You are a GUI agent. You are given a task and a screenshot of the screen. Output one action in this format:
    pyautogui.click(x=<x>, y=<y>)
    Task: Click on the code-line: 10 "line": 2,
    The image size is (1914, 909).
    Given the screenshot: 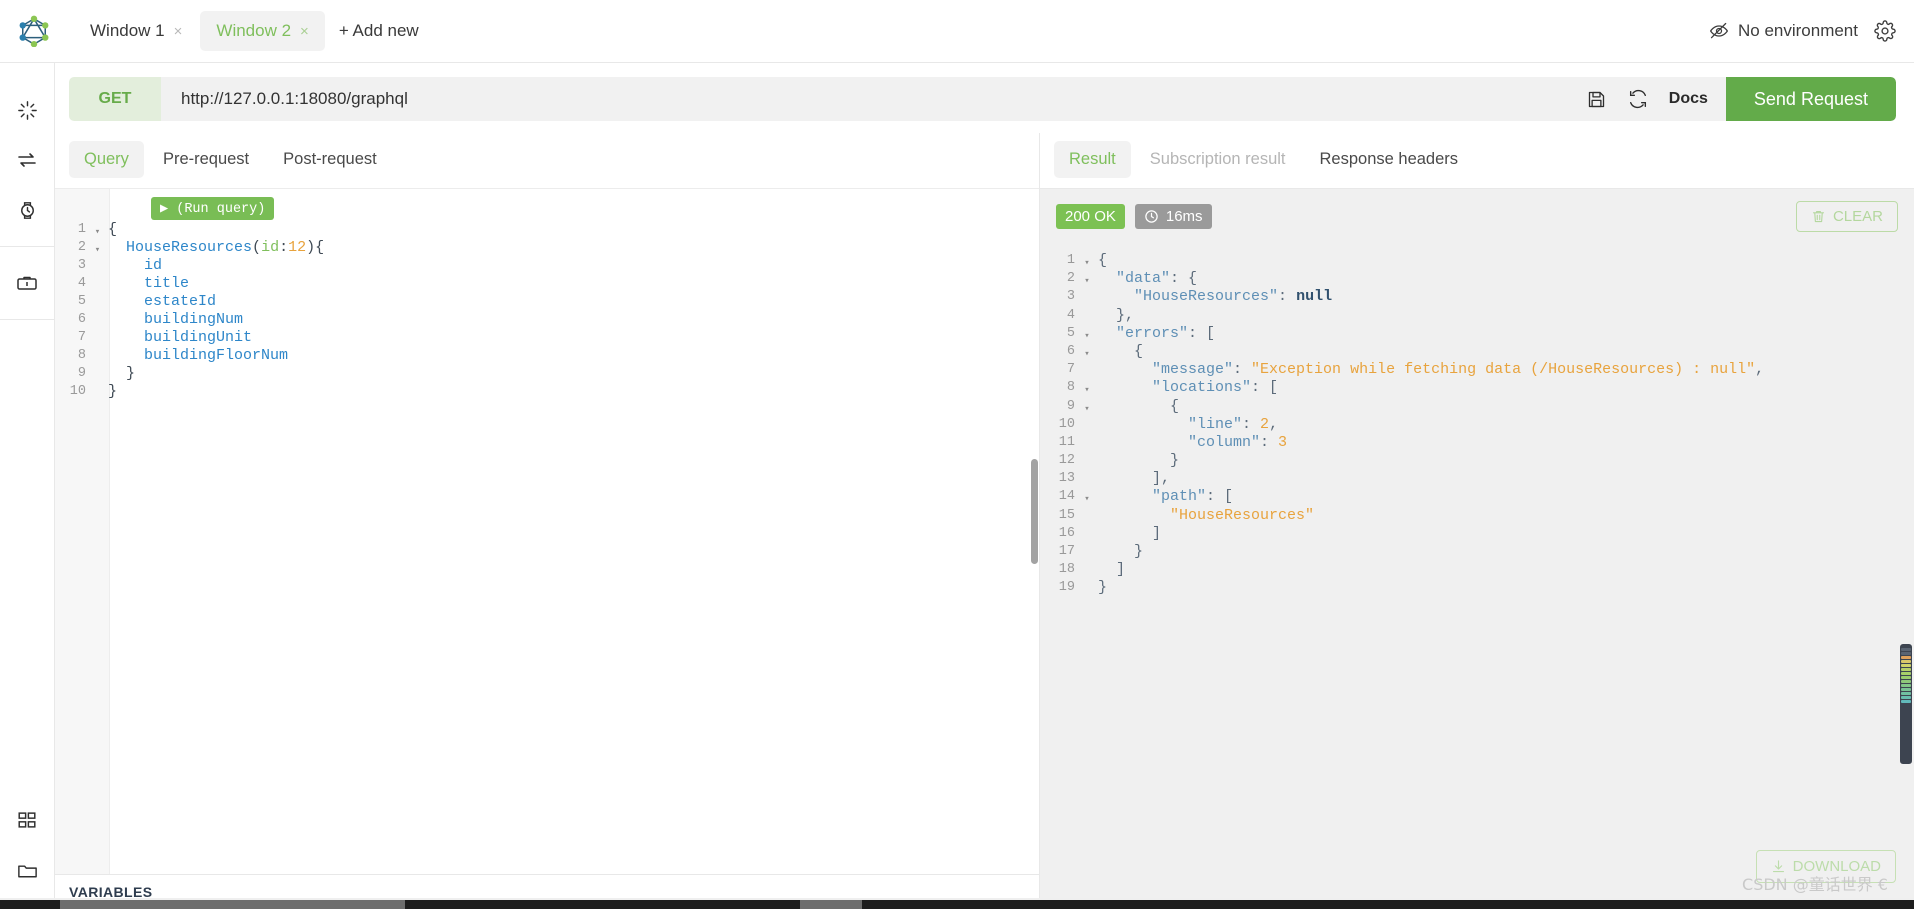 What is the action you would take?
    pyautogui.click(x=1477, y=425)
    